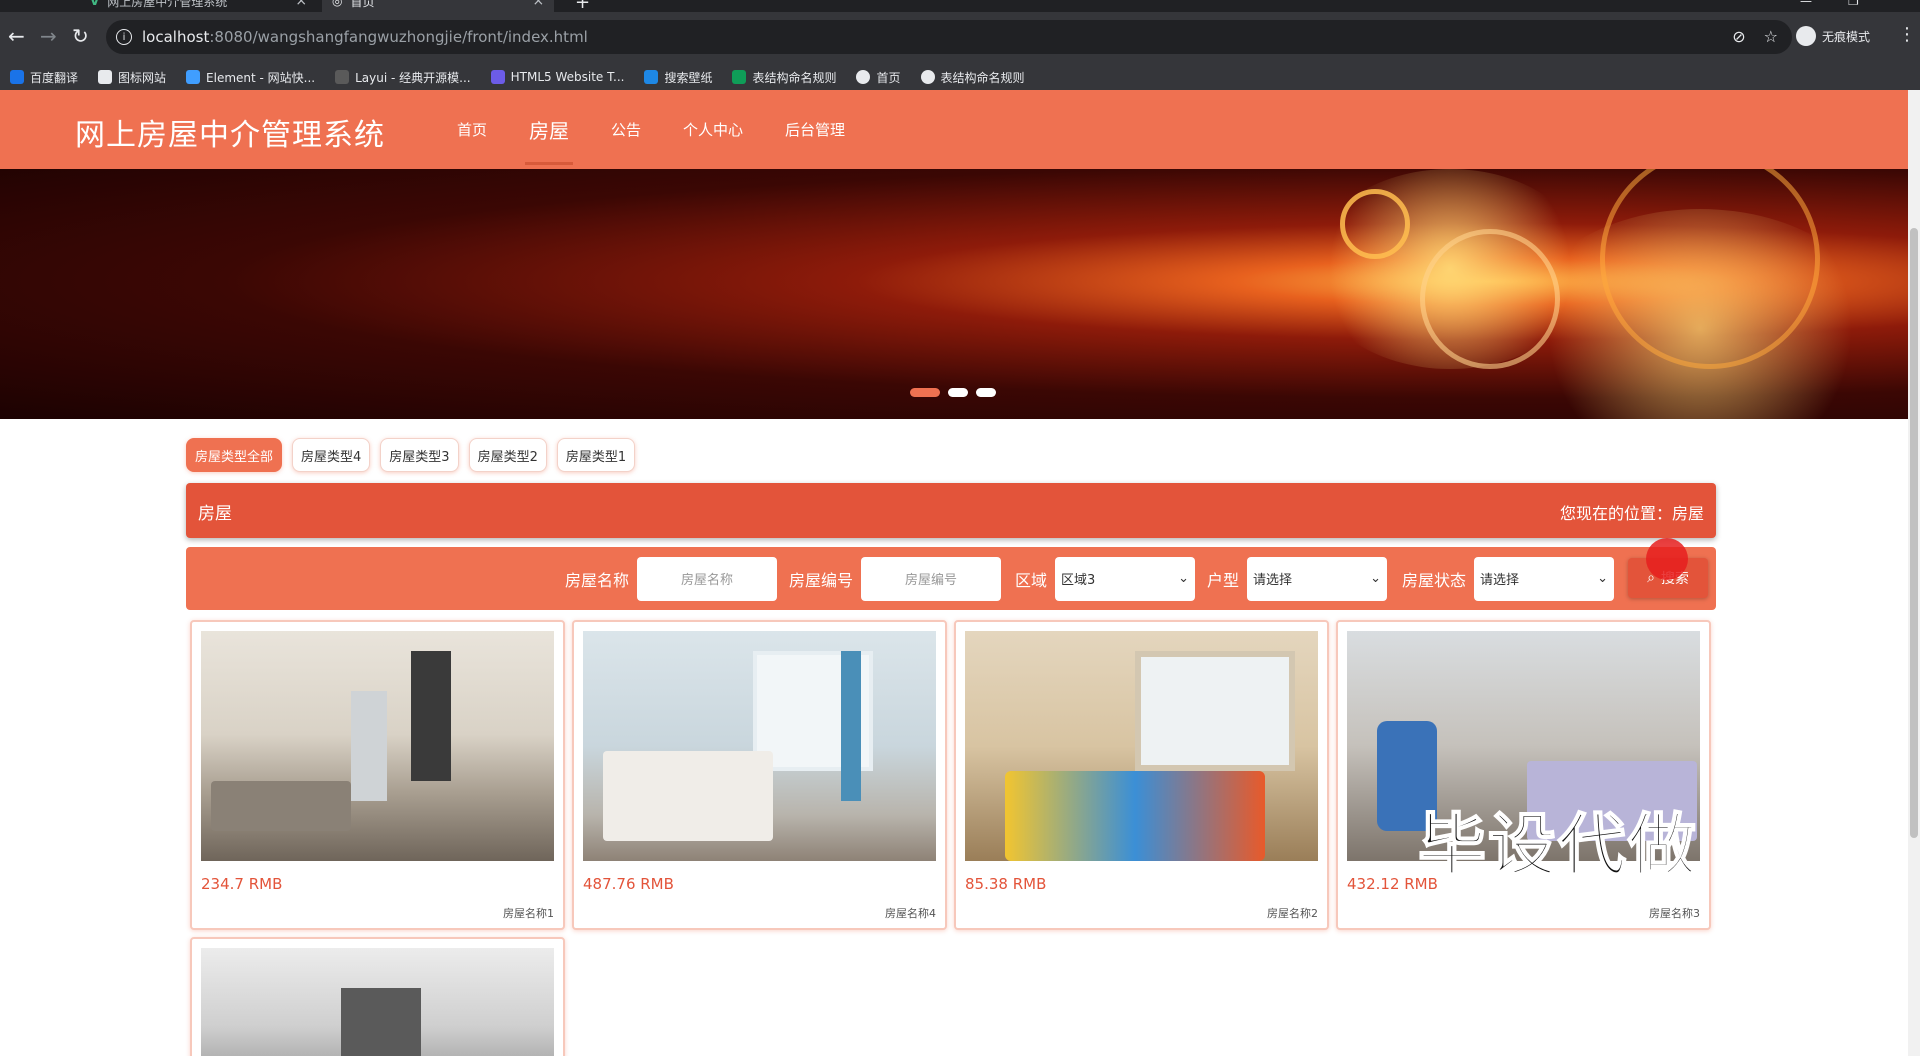  What do you see at coordinates (954, 129) in the screenshot?
I see `site-header: 网上房屋中介管理系统 首页 房屋 公告 个人中心 后台管理` at bounding box center [954, 129].